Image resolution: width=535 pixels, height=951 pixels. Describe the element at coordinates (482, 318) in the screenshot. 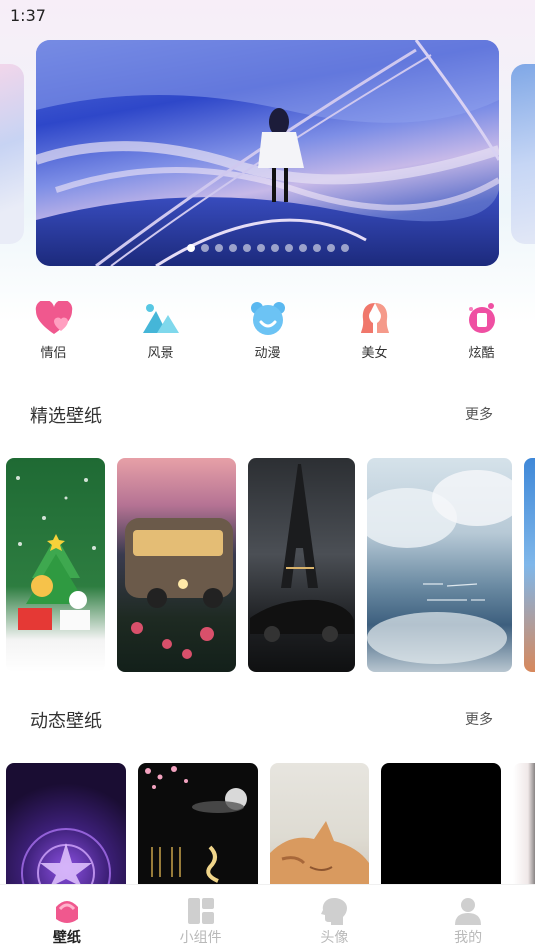

I see `splash-icon` at that location.